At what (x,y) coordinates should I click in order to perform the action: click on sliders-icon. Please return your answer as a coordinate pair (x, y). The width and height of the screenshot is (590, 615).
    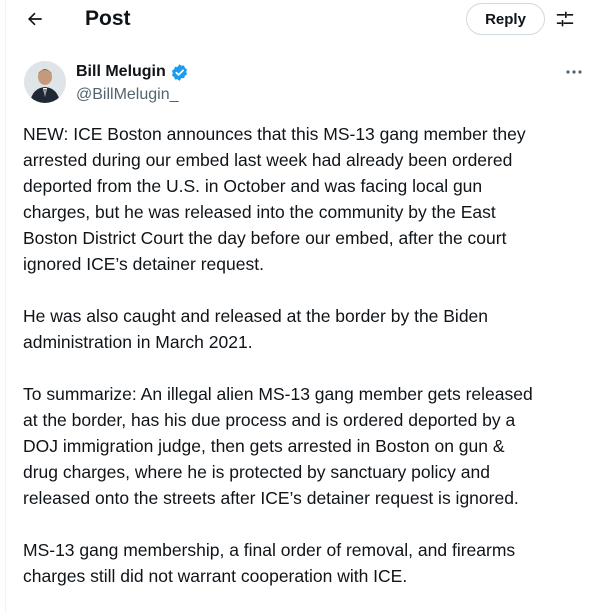
    Looking at the image, I should click on (565, 19).